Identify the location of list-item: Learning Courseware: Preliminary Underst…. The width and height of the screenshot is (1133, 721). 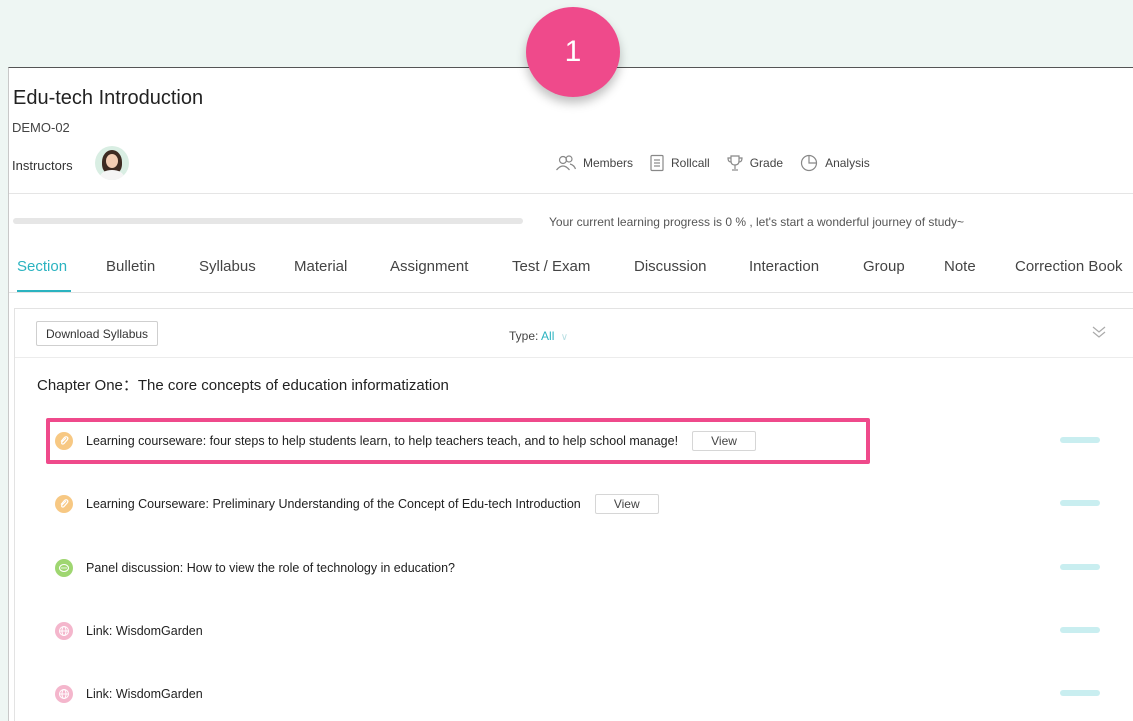
(357, 504).